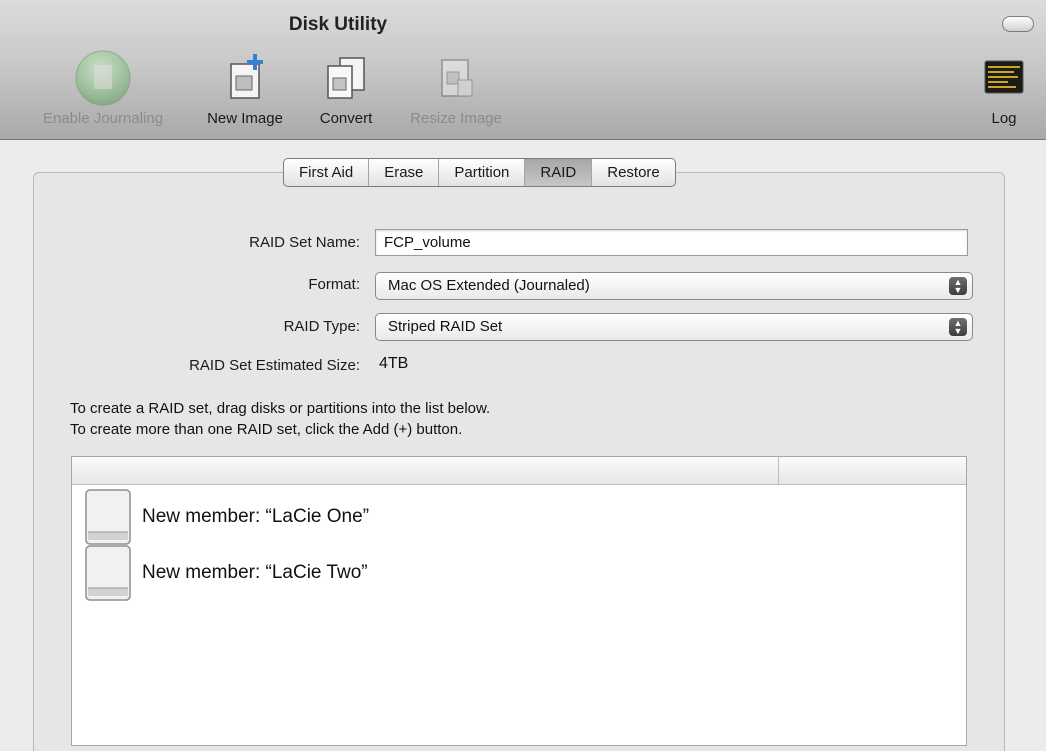 The height and width of the screenshot is (751, 1046). Describe the element at coordinates (445, 326) in the screenshot. I see `raid-type-value: Striped RAID Set` at that location.